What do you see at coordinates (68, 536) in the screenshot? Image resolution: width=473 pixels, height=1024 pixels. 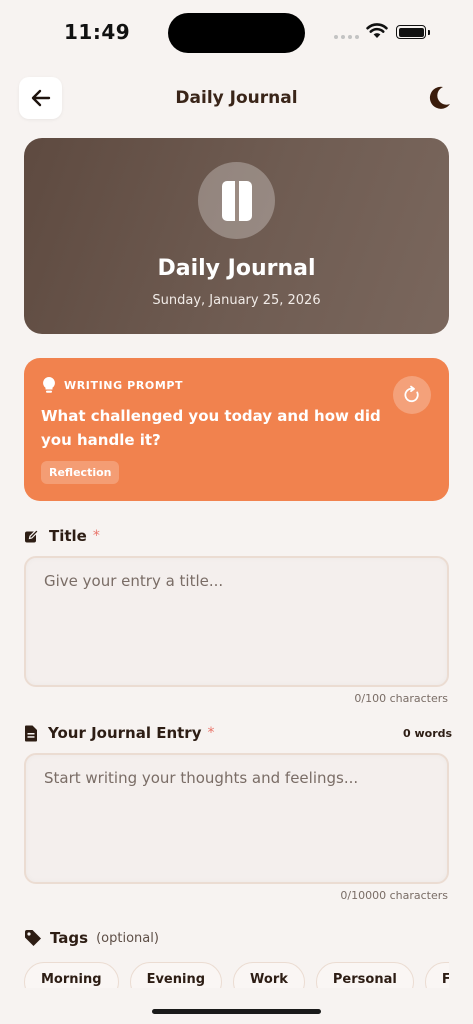 I see `title-label-text: Title` at bounding box center [68, 536].